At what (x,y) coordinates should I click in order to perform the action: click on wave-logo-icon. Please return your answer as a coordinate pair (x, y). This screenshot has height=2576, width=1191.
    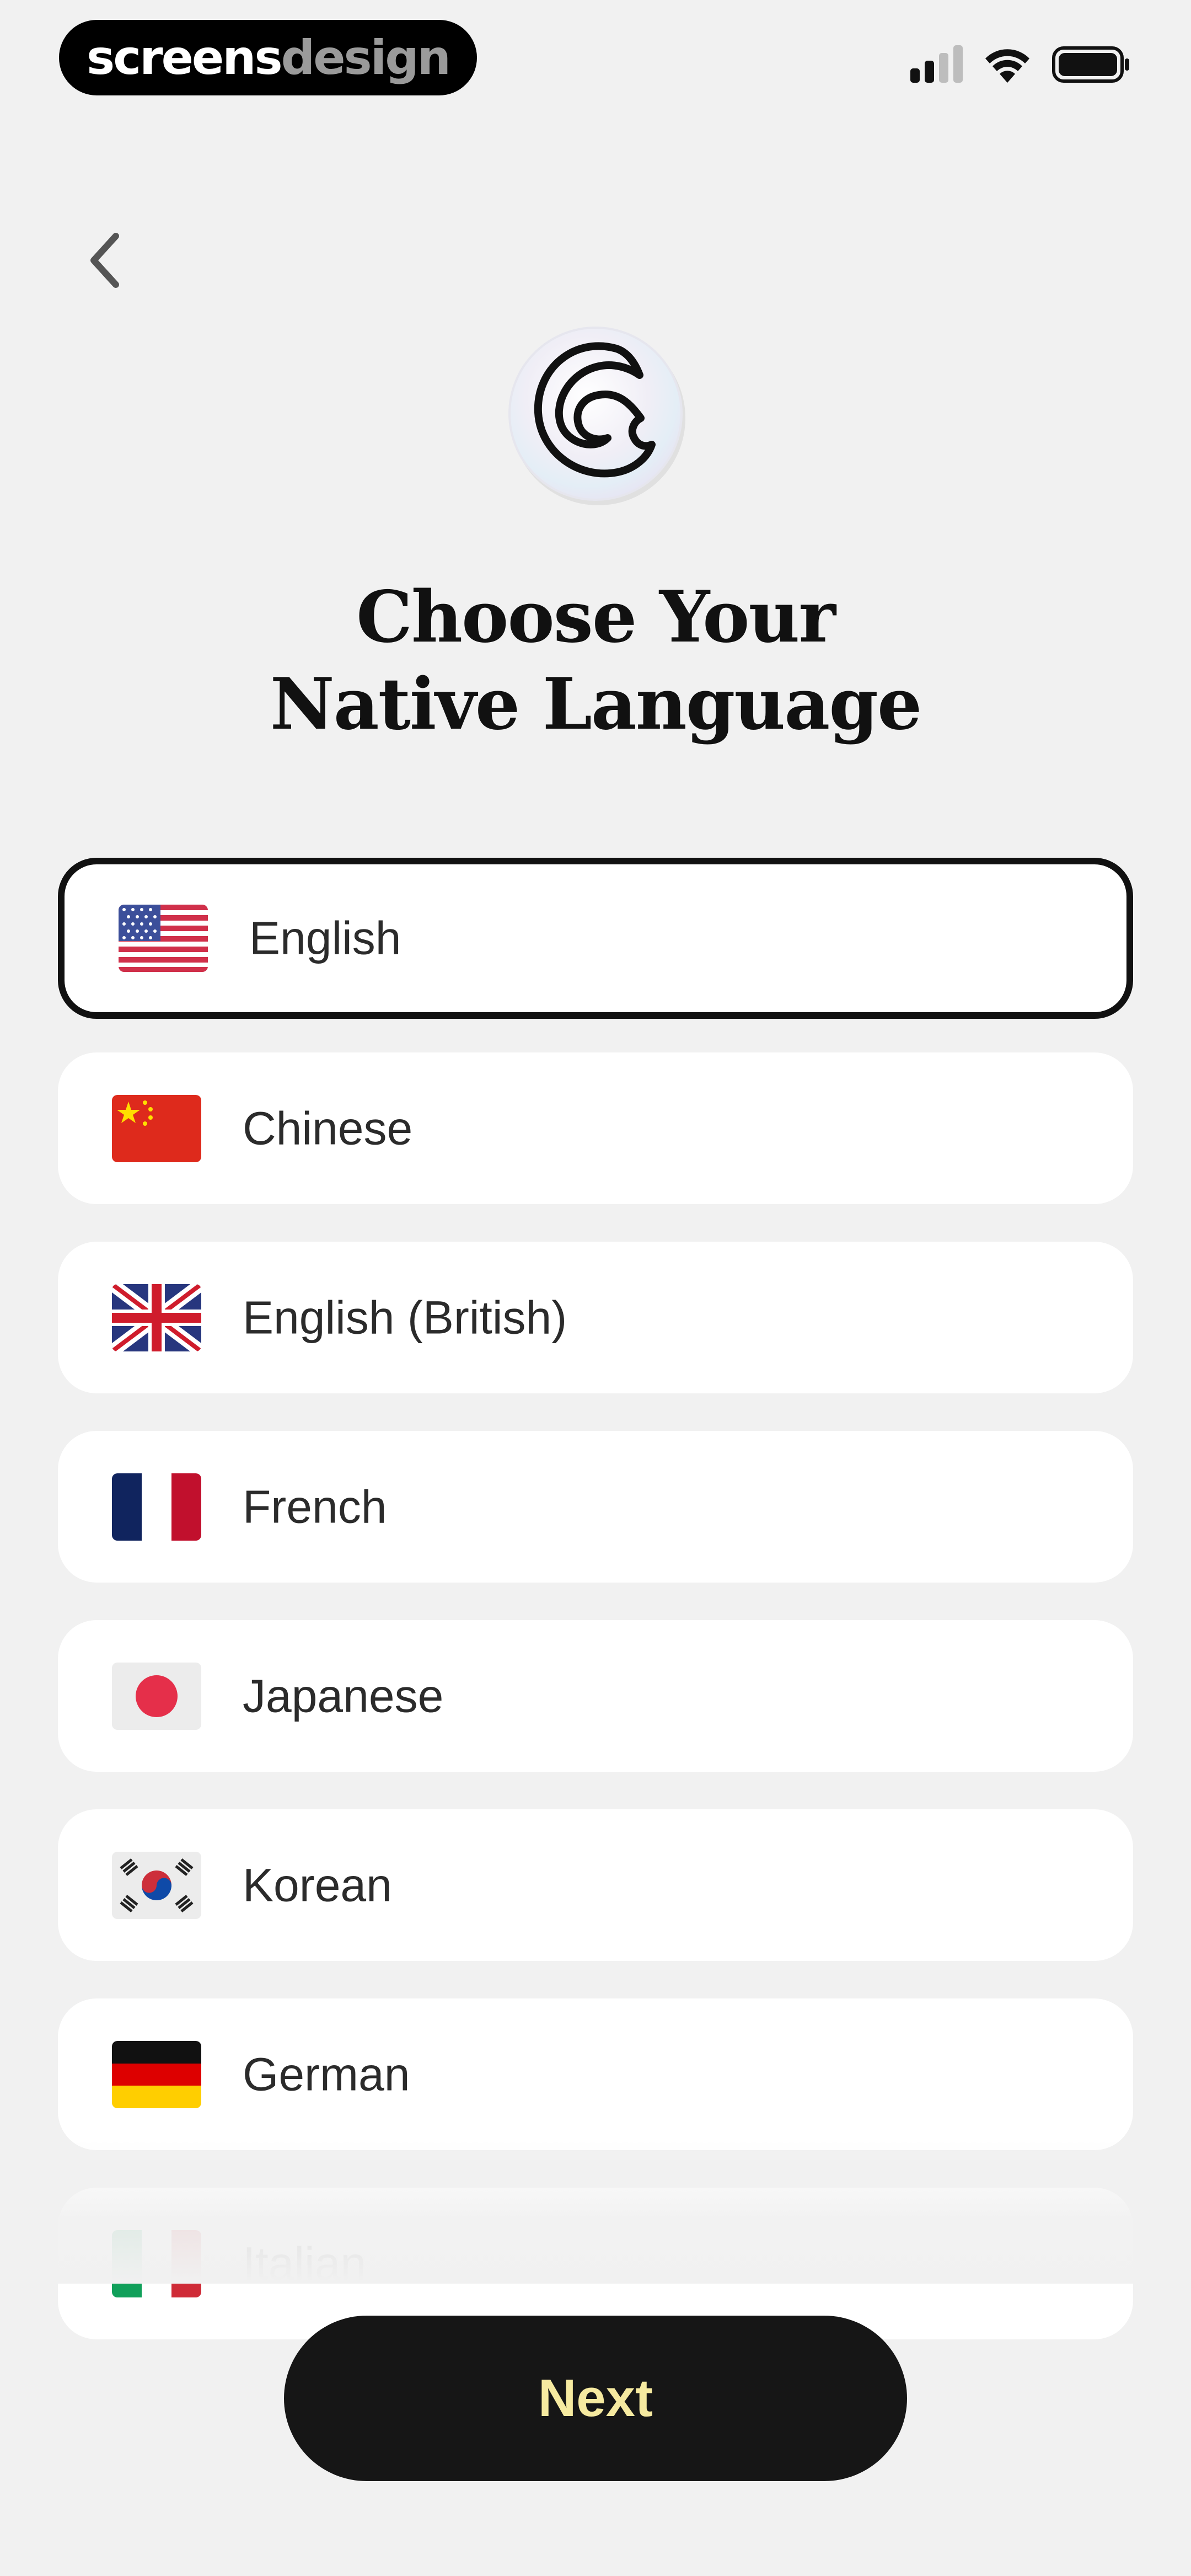
    Looking at the image, I should click on (596, 416).